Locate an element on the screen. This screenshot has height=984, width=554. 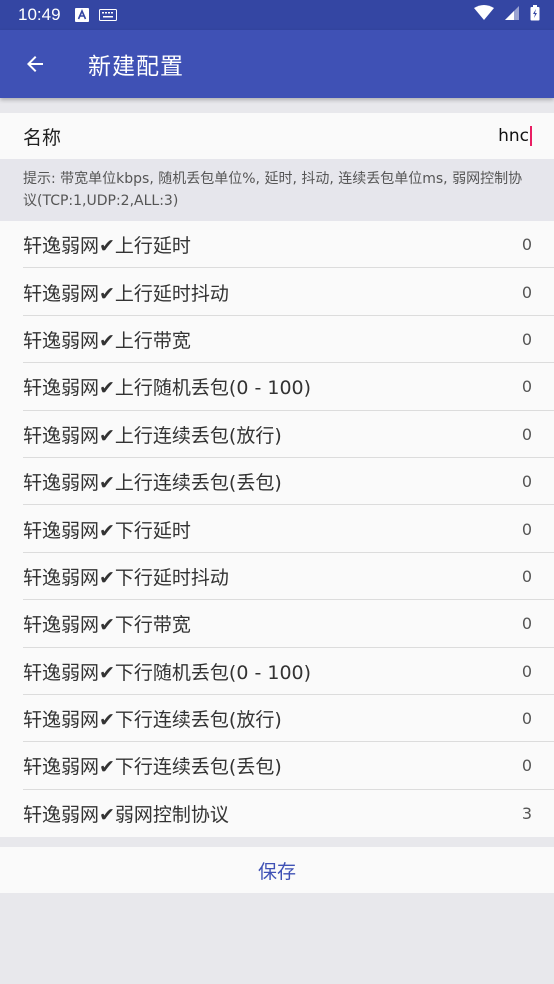
save-button: 保存 is located at coordinates (277, 870).